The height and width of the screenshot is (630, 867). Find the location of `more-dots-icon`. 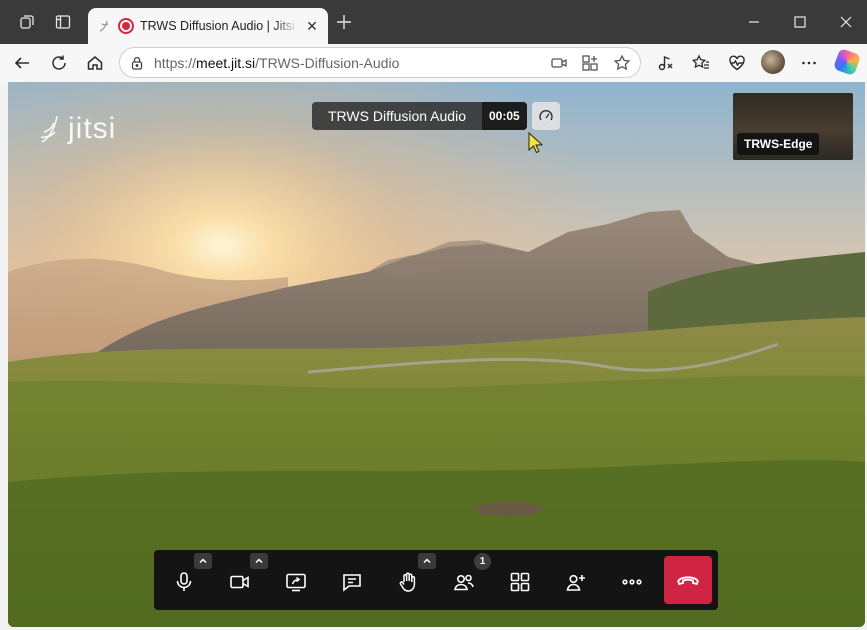

more-dots-icon is located at coordinates (632, 582).